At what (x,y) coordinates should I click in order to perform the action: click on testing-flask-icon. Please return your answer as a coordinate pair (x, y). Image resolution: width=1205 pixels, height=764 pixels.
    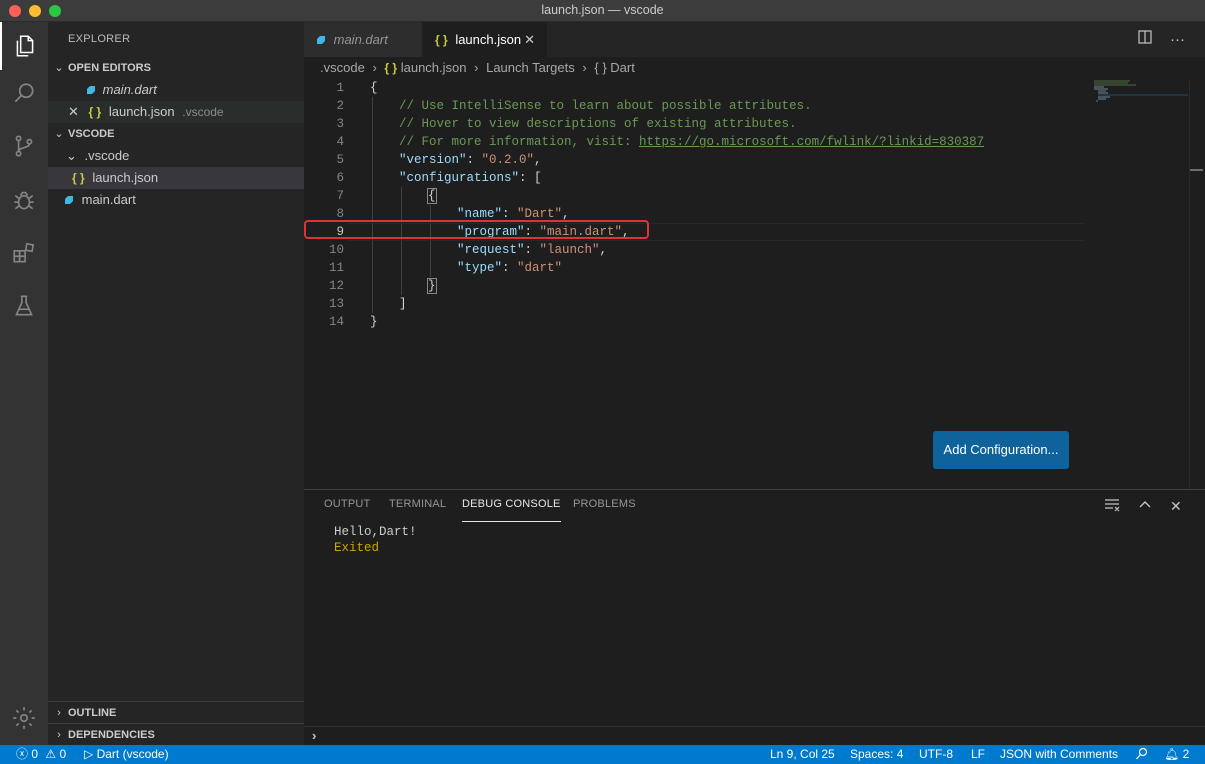
    Looking at the image, I should click on (24, 306).